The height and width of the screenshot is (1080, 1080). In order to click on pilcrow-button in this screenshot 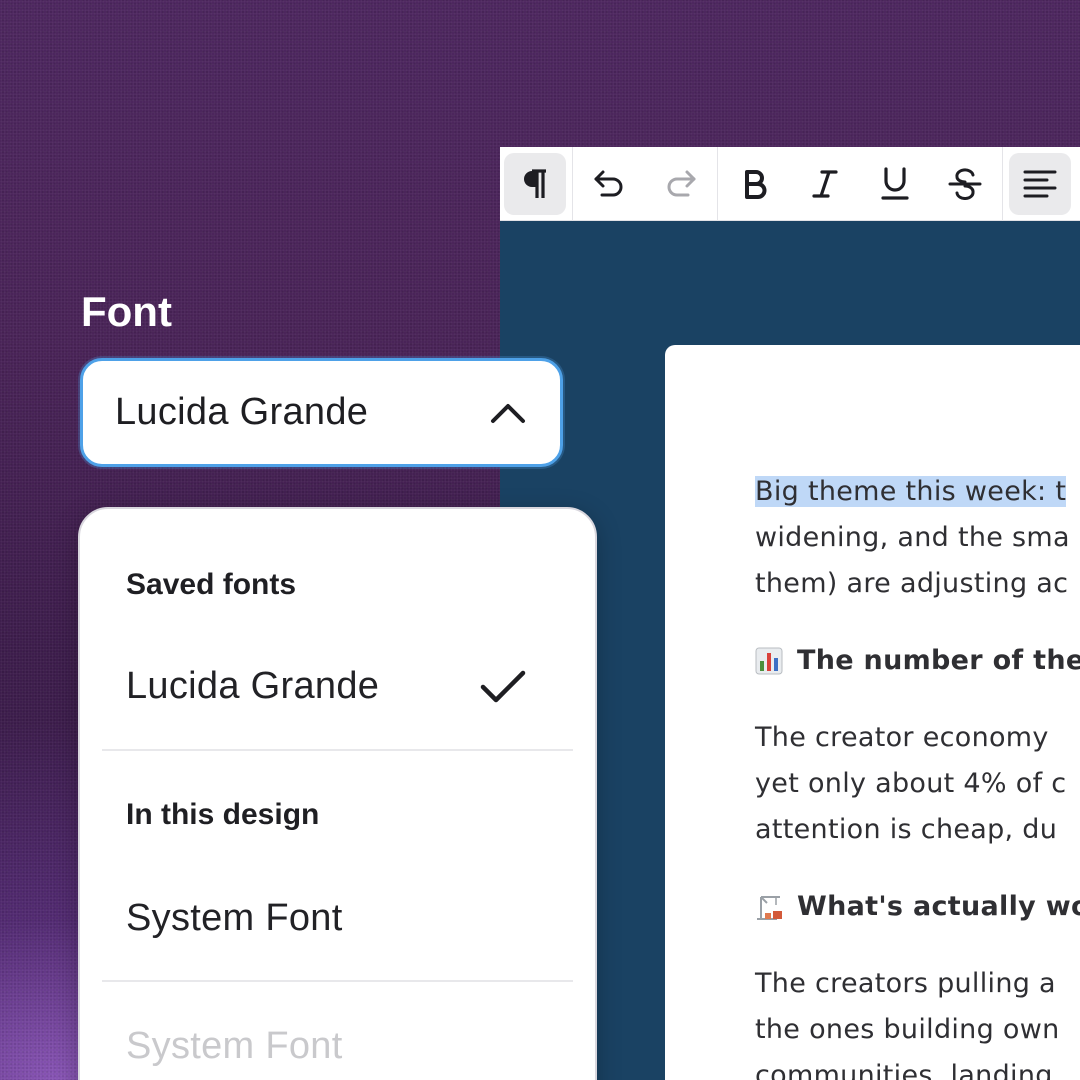, I will do `click(535, 183)`.